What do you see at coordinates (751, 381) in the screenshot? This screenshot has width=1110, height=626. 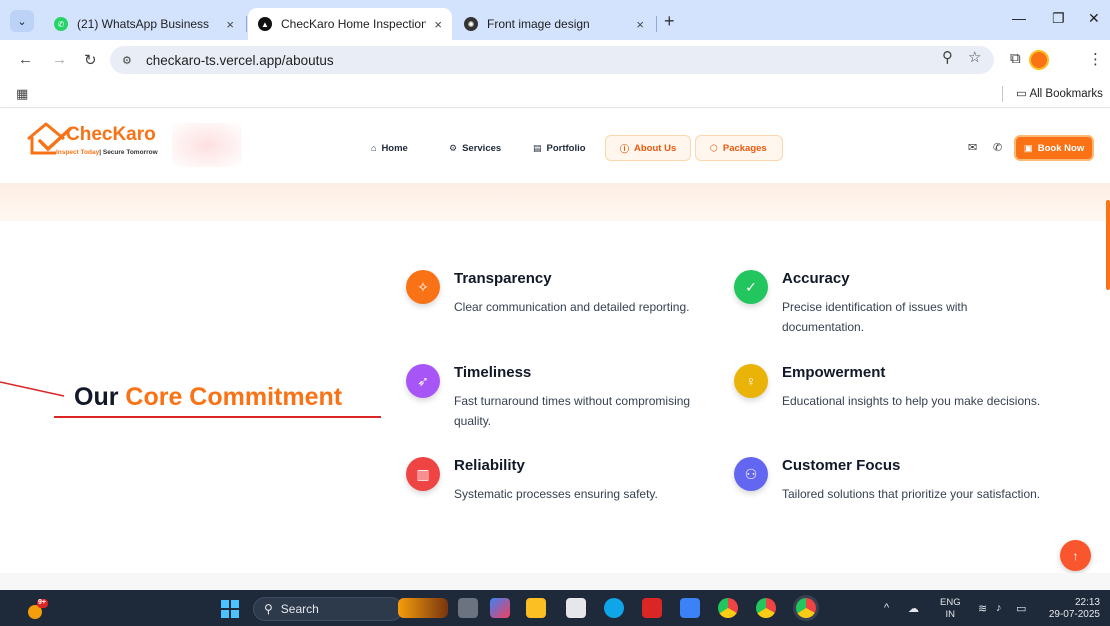 I see `lightbulb-icon: ♀` at bounding box center [751, 381].